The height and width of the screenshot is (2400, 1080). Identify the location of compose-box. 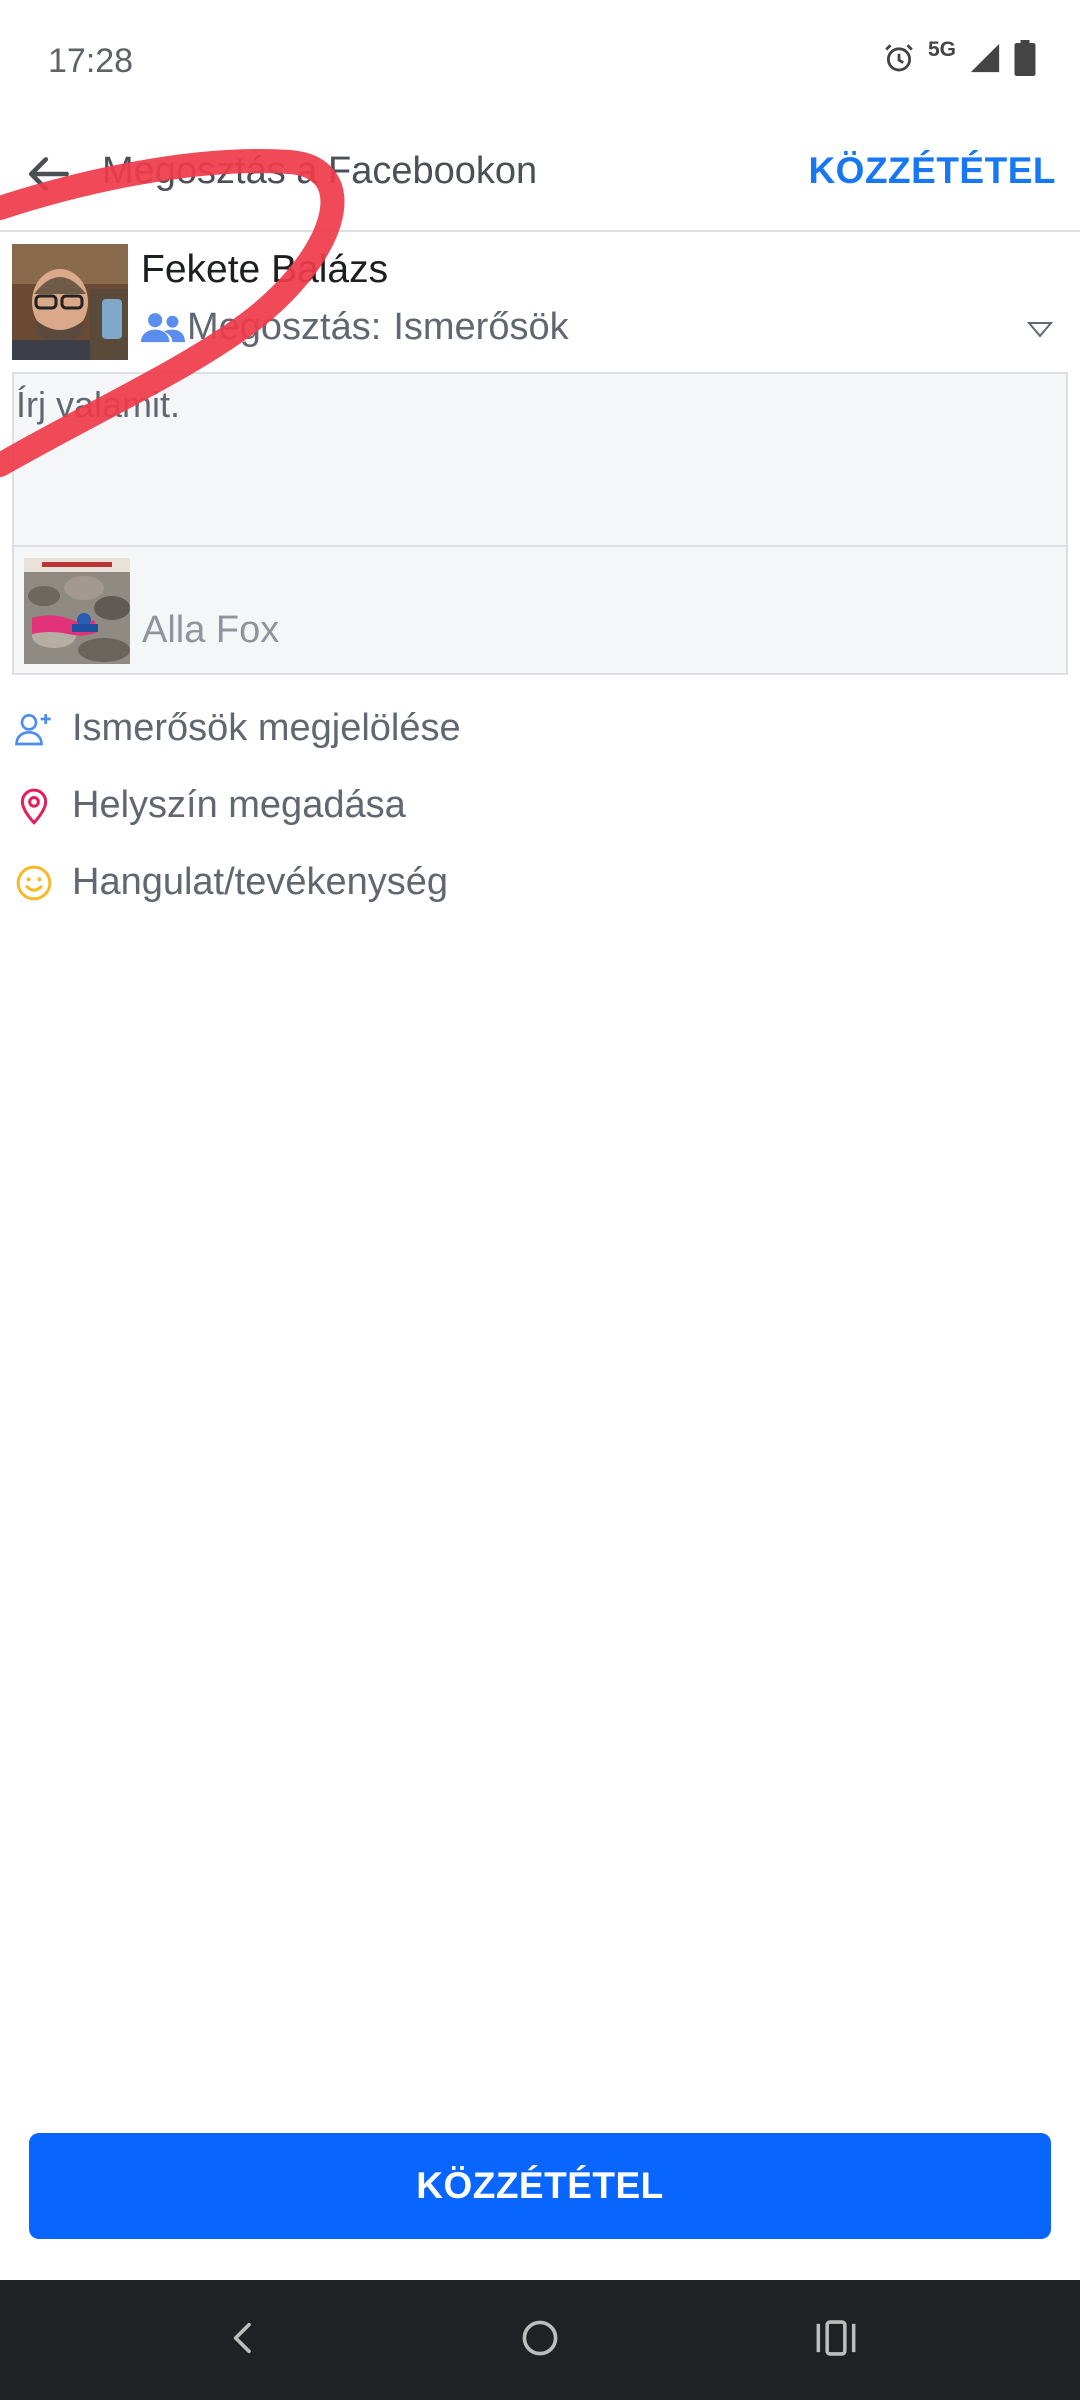
(540, 459).